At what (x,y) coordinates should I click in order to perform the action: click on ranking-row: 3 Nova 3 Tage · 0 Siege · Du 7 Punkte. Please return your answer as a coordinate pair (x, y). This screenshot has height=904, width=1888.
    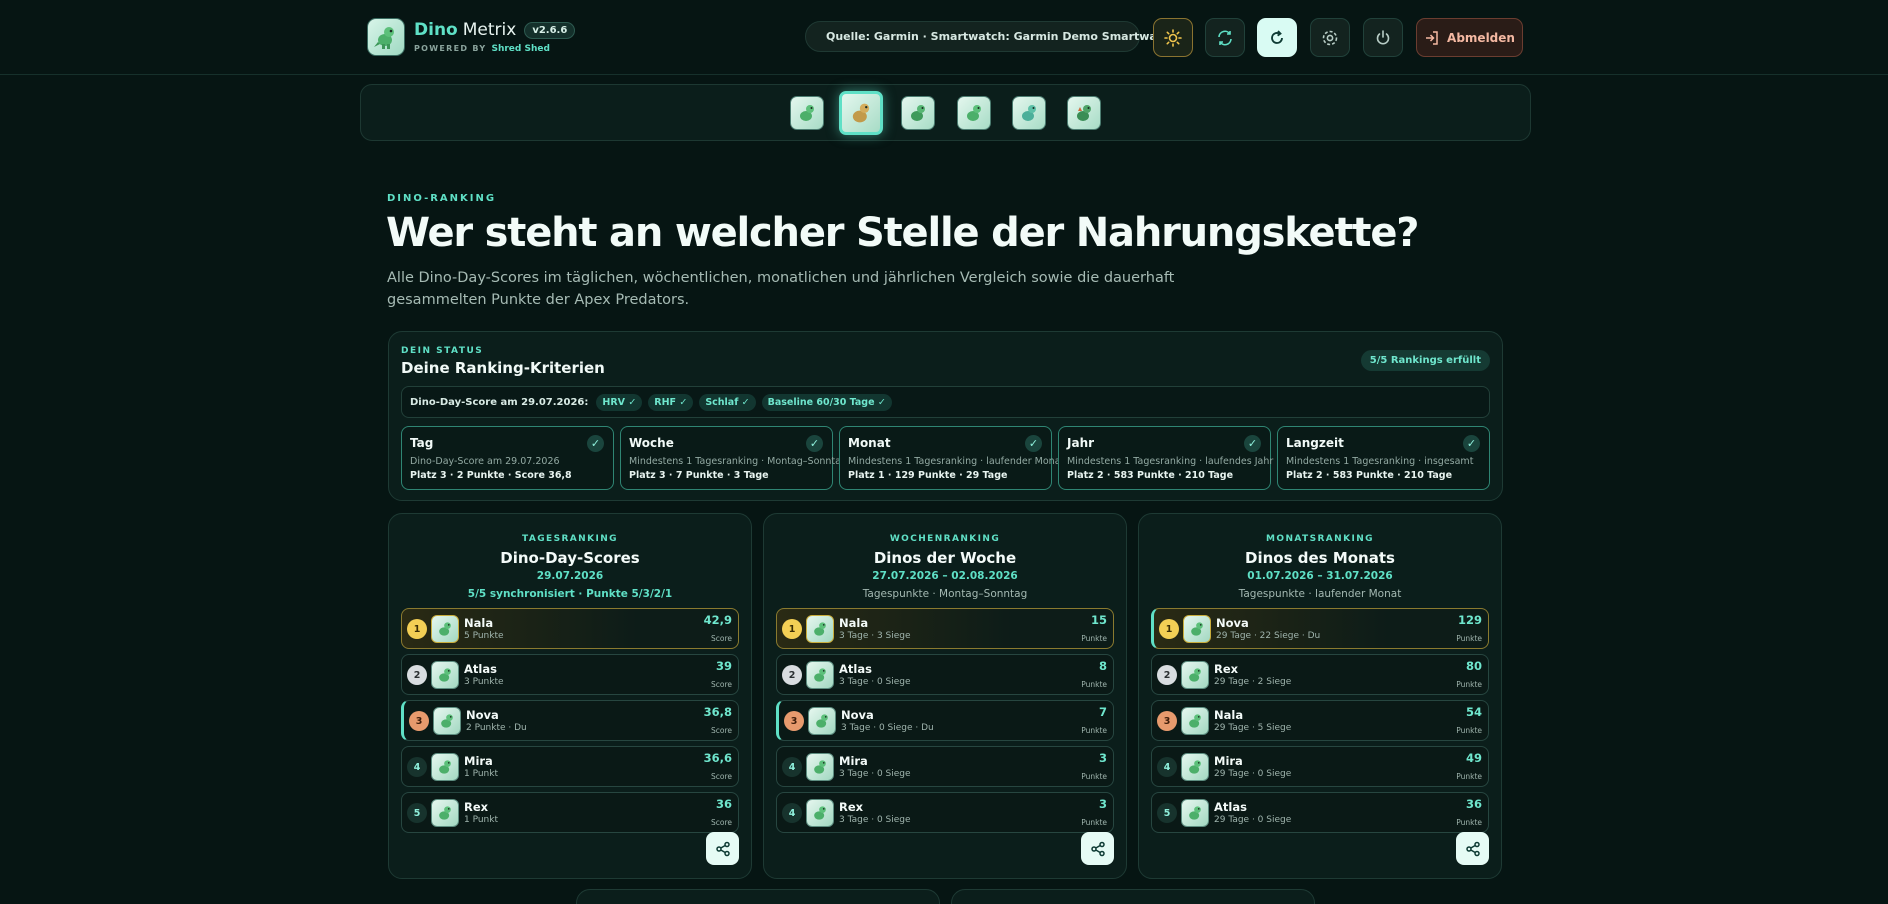
    Looking at the image, I should click on (945, 720).